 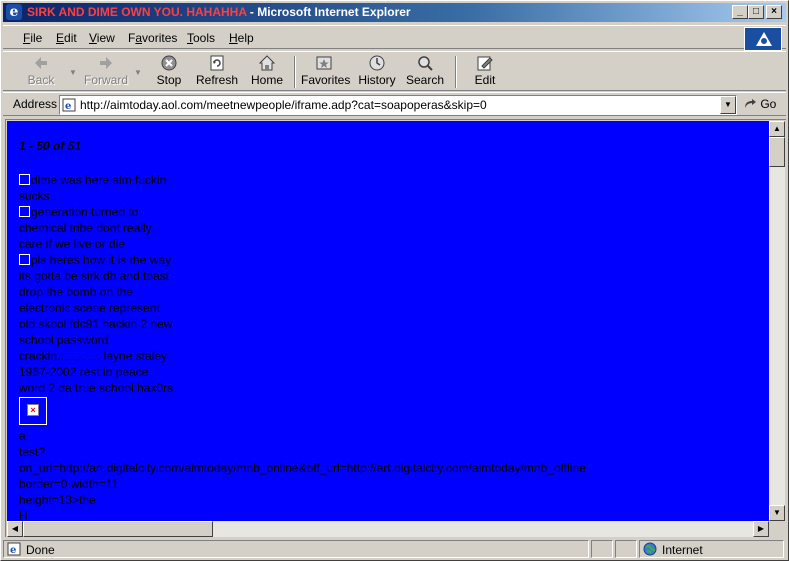 I want to click on close-icon: ×, so click(x=774, y=11).